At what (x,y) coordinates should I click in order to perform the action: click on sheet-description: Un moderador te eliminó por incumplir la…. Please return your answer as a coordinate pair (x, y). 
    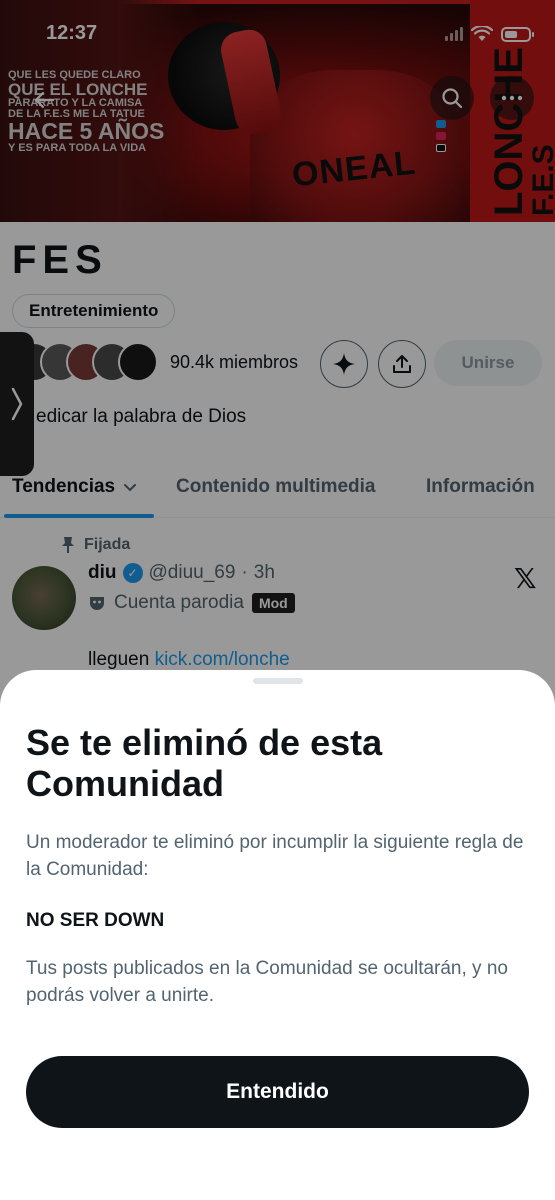
    Looking at the image, I should click on (275, 856).